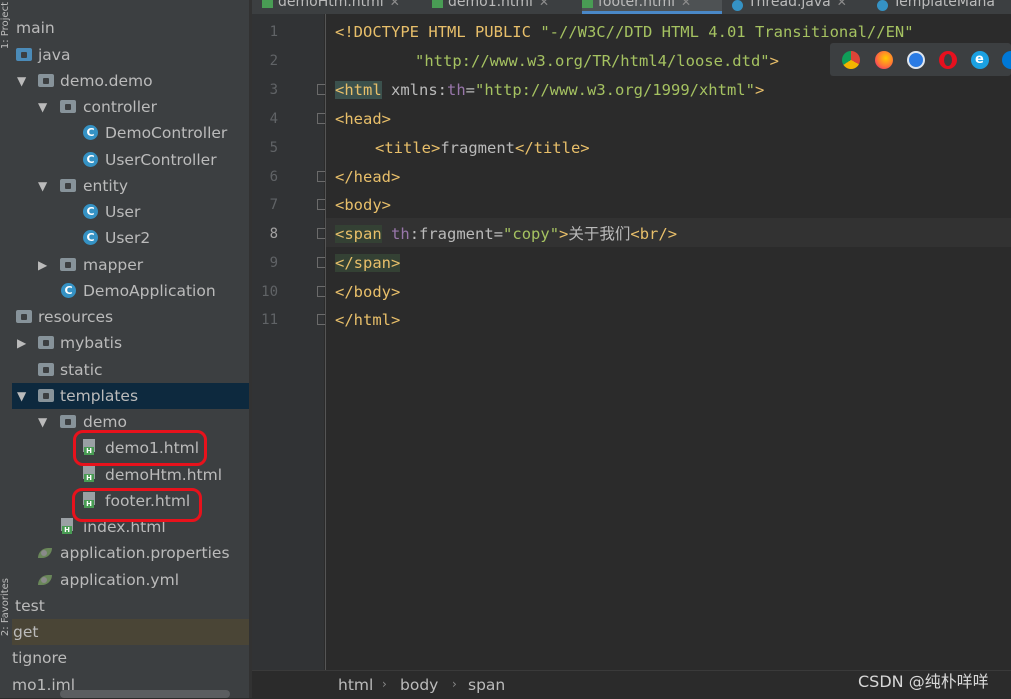  What do you see at coordinates (851, 60) in the screenshot?
I see `chrome-icon` at bounding box center [851, 60].